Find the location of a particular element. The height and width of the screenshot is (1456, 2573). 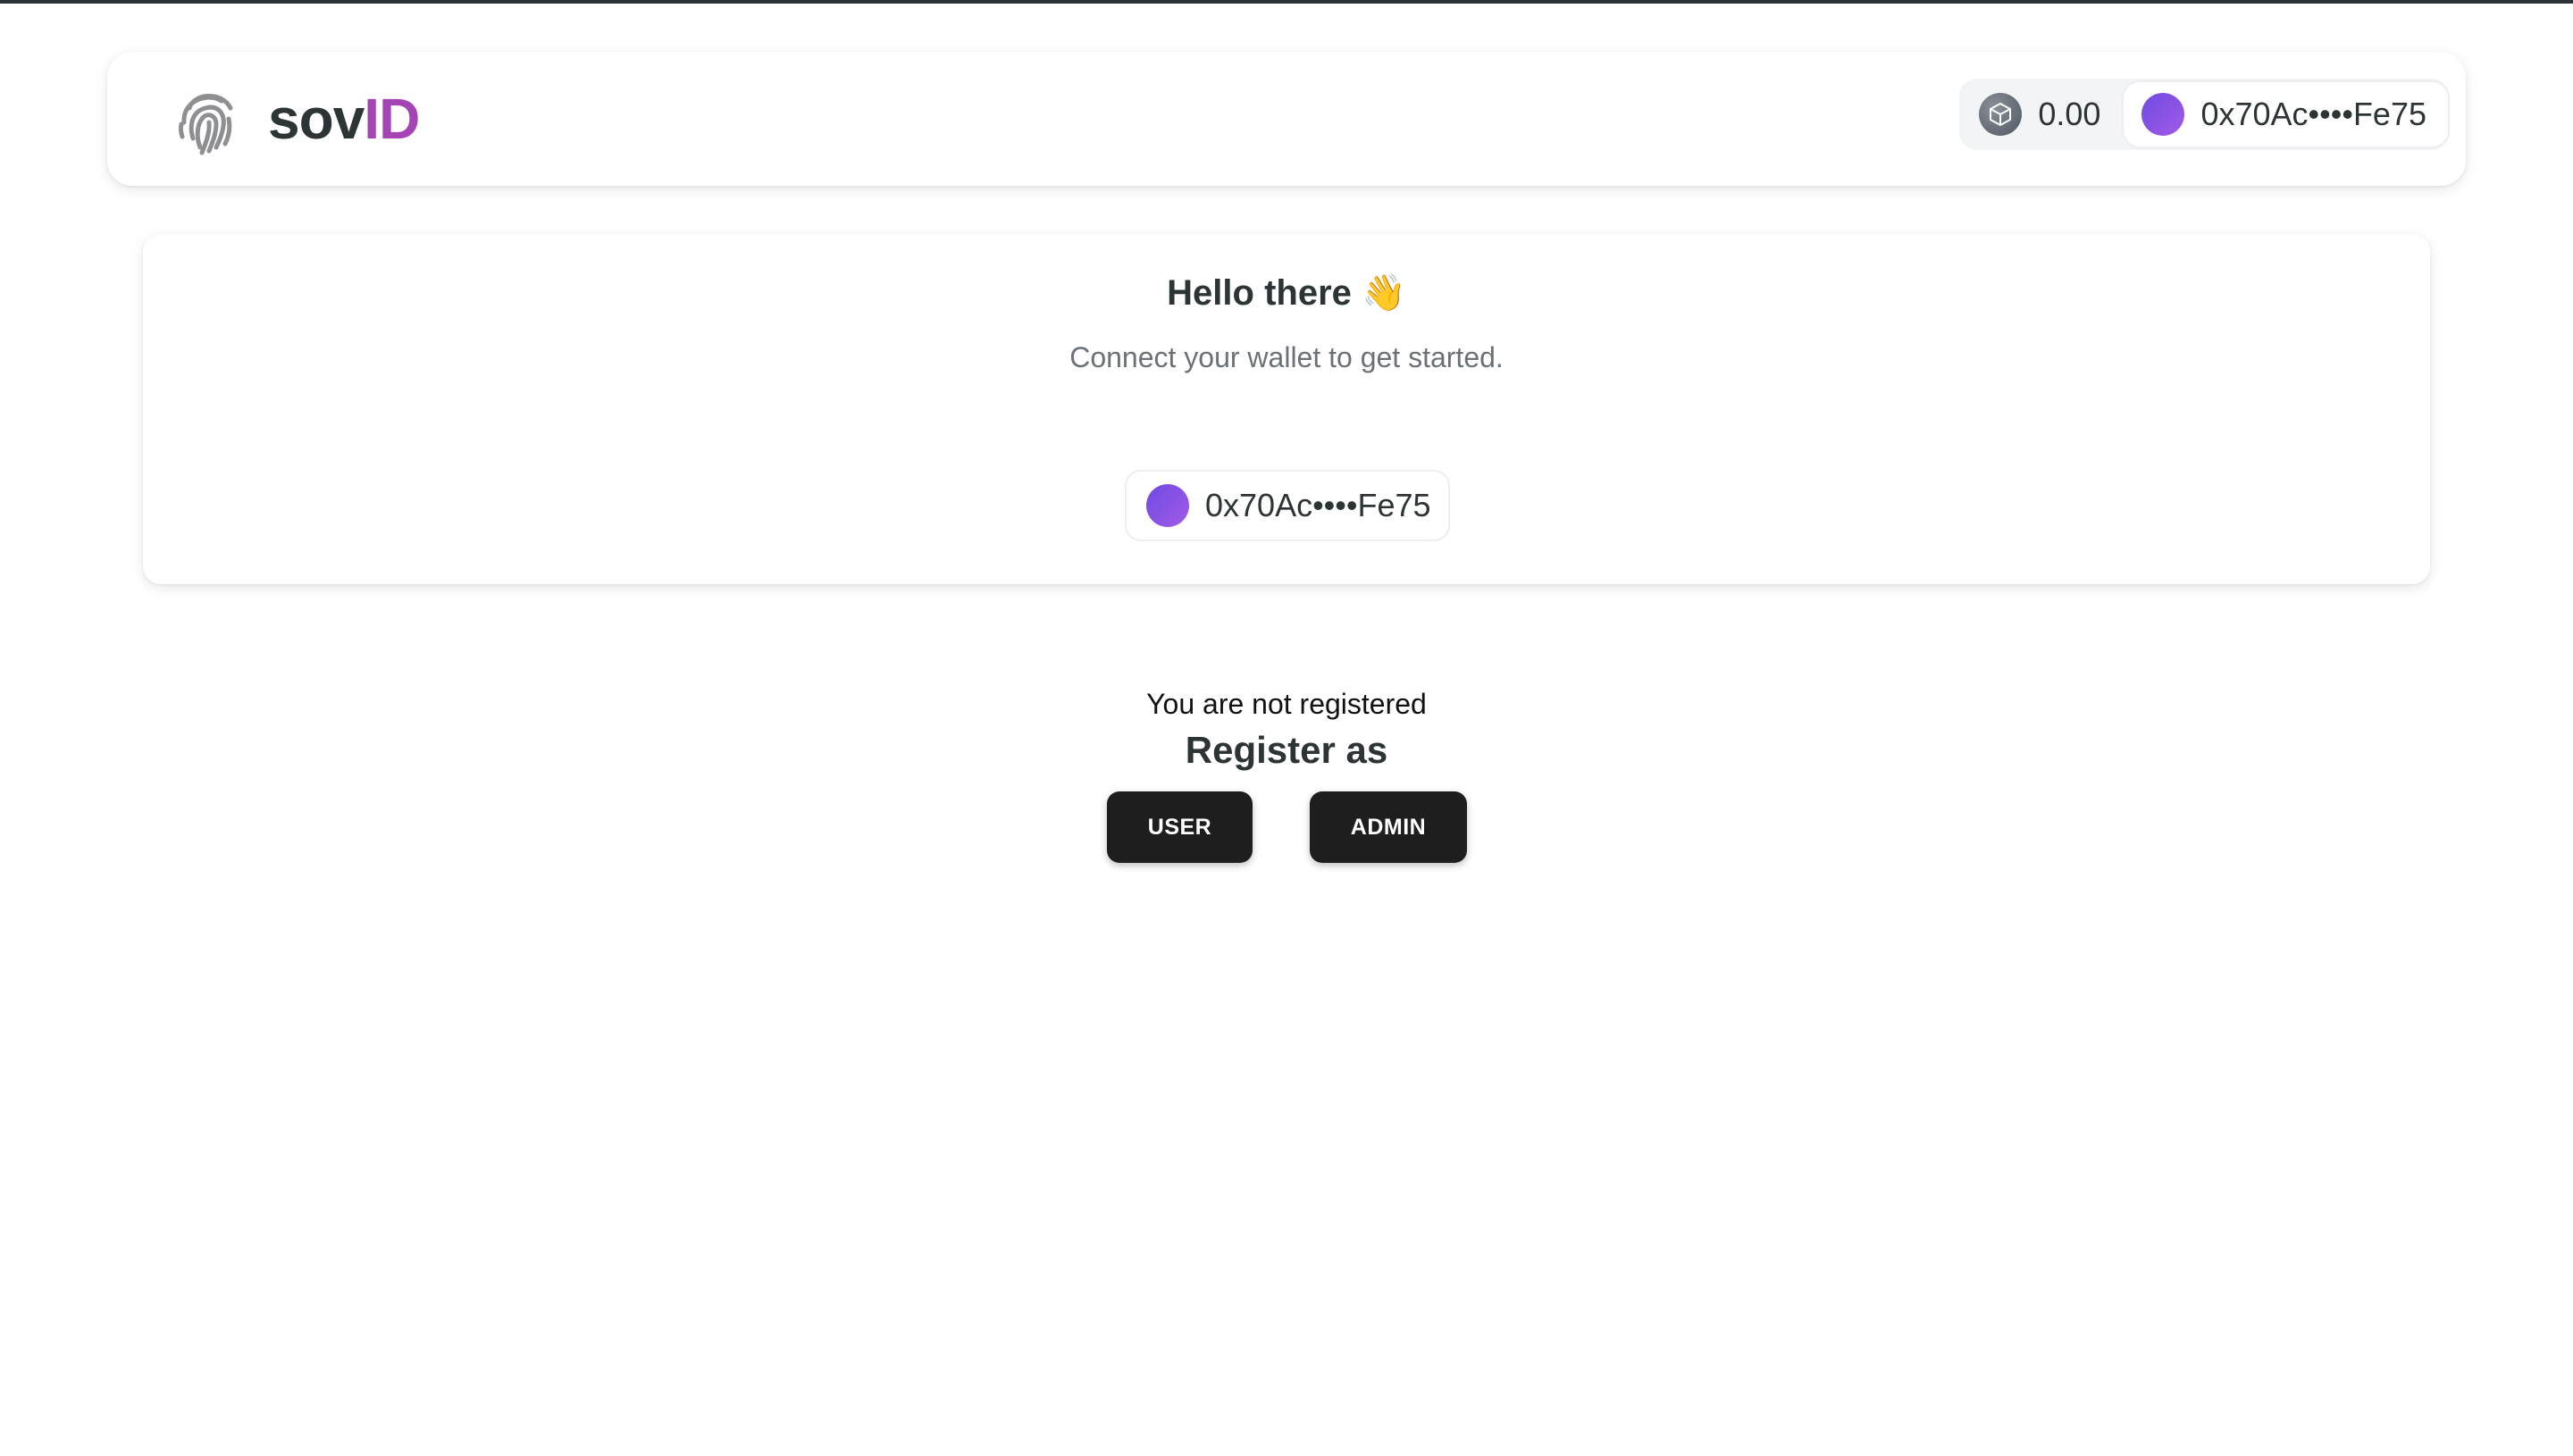

register-heading: Register as is located at coordinates (1286, 750).